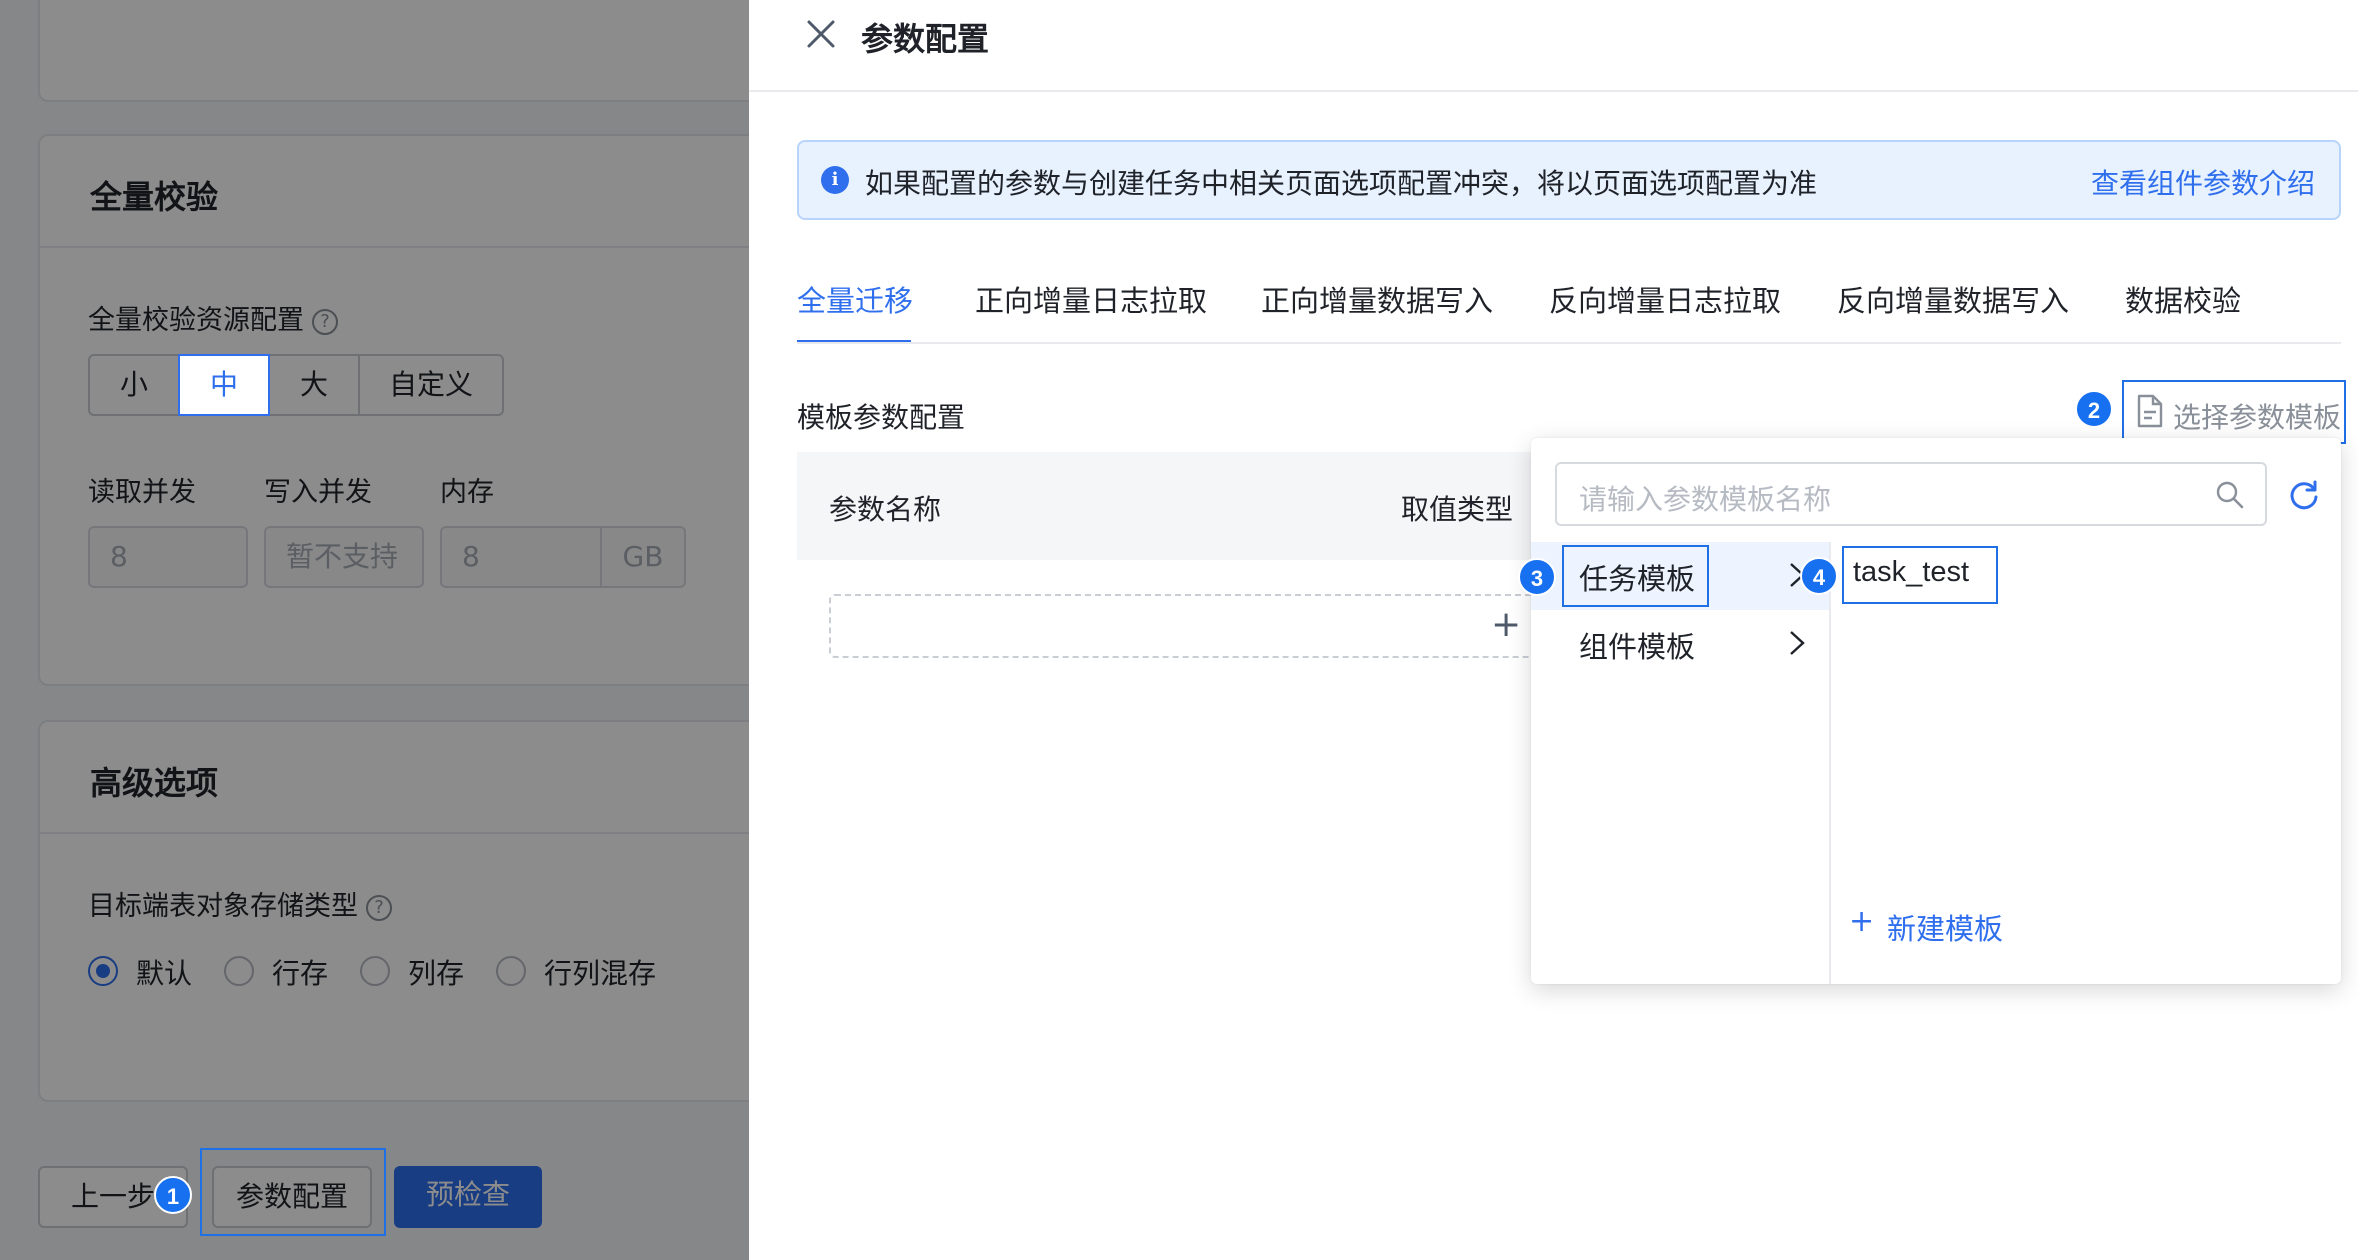 The height and width of the screenshot is (1260, 2358). I want to click on info-icon: i, so click(835, 180).